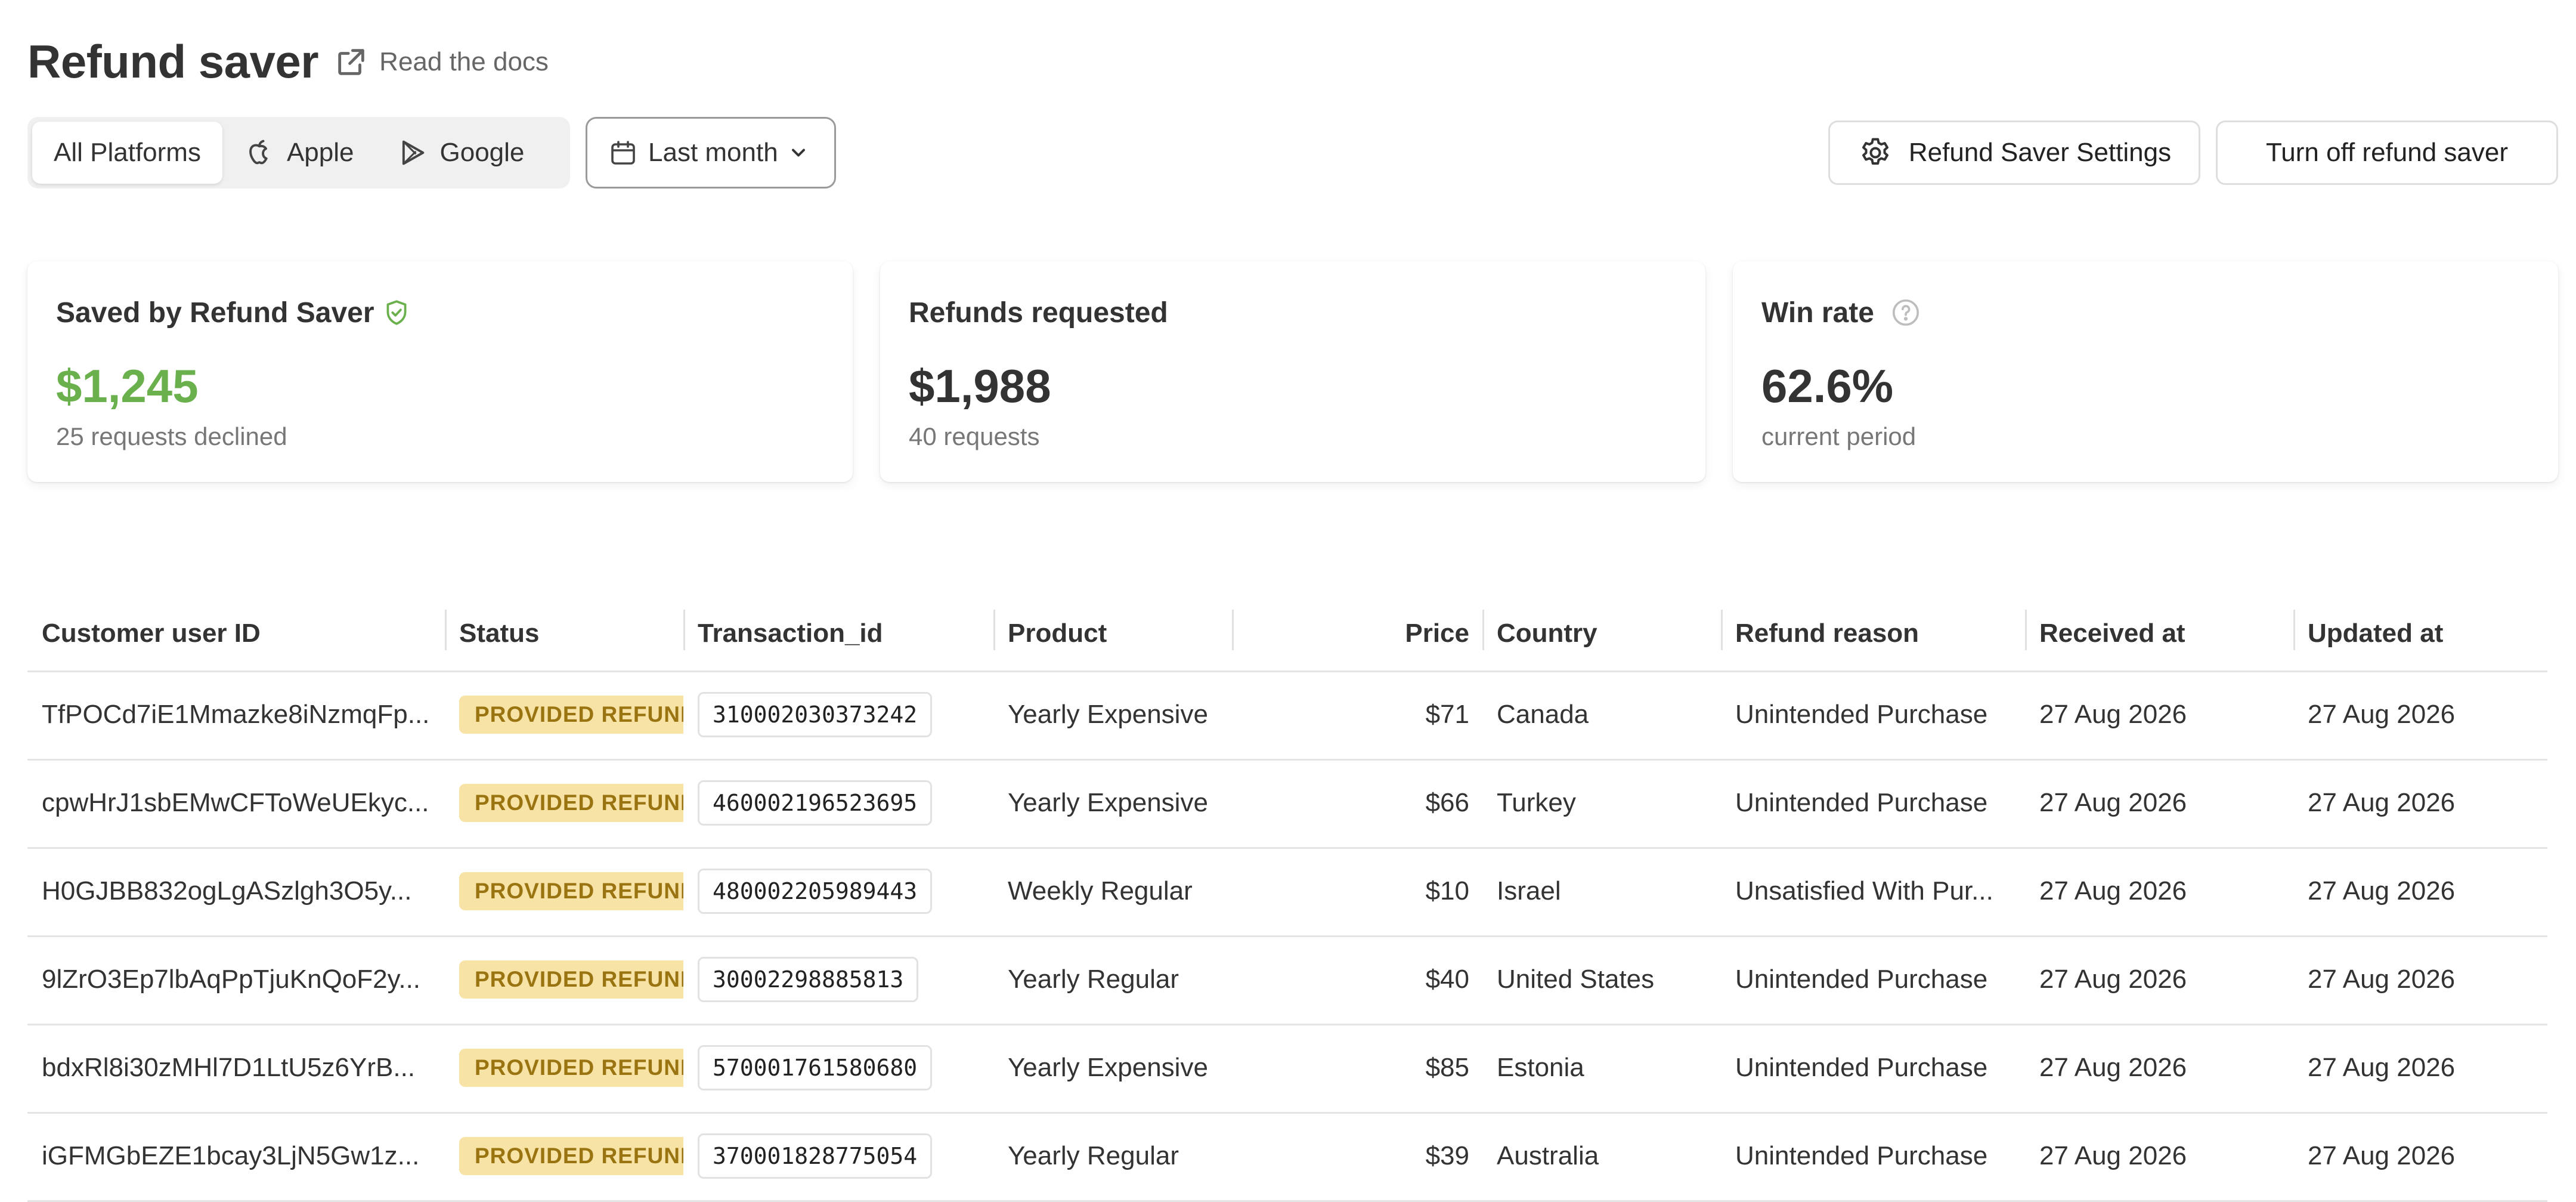 Image resolution: width=2576 pixels, height=1202 pixels. What do you see at coordinates (351, 61) in the screenshot?
I see `external-link-icon` at bounding box center [351, 61].